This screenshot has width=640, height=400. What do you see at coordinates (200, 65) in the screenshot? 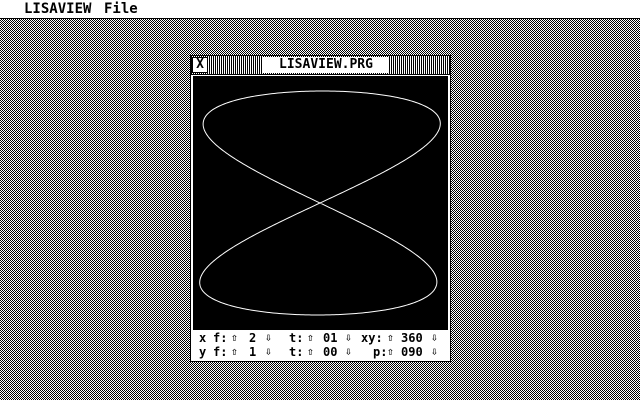
I see `close-icon: X` at bounding box center [200, 65].